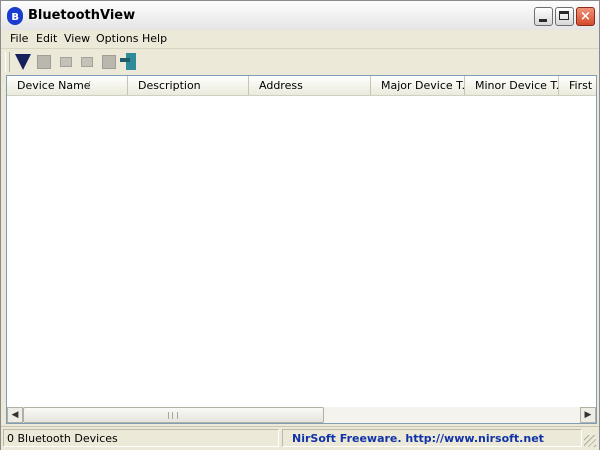 Image resolution: width=600 pixels, height=450 pixels. Describe the element at coordinates (169, 85) in the screenshot. I see `column-label: Description` at that location.